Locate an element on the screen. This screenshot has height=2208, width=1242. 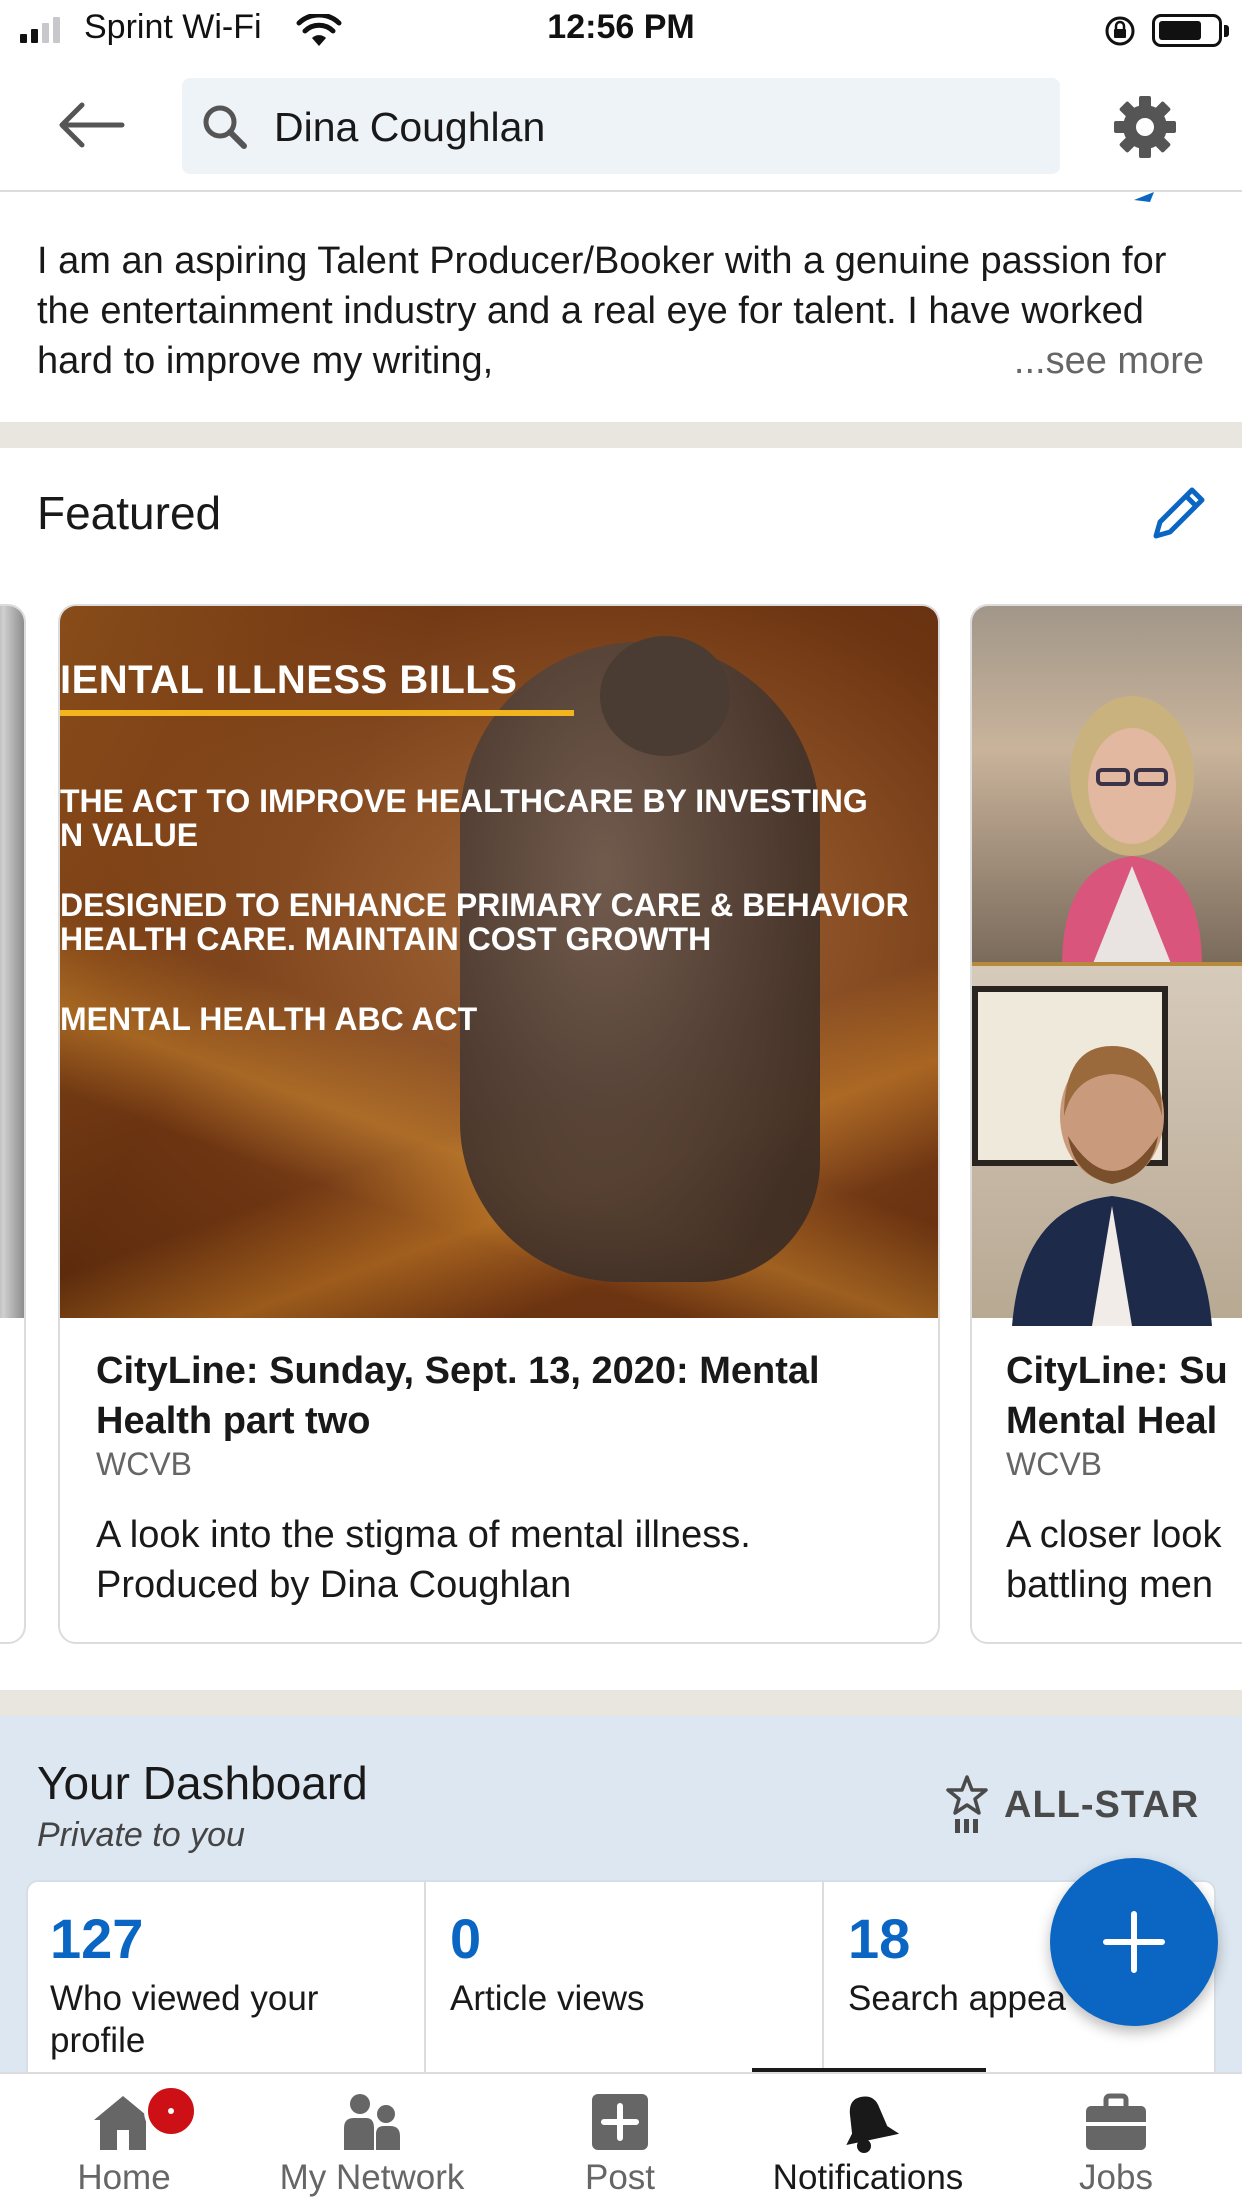
metric-value: 127 is located at coordinates (97, 1938).